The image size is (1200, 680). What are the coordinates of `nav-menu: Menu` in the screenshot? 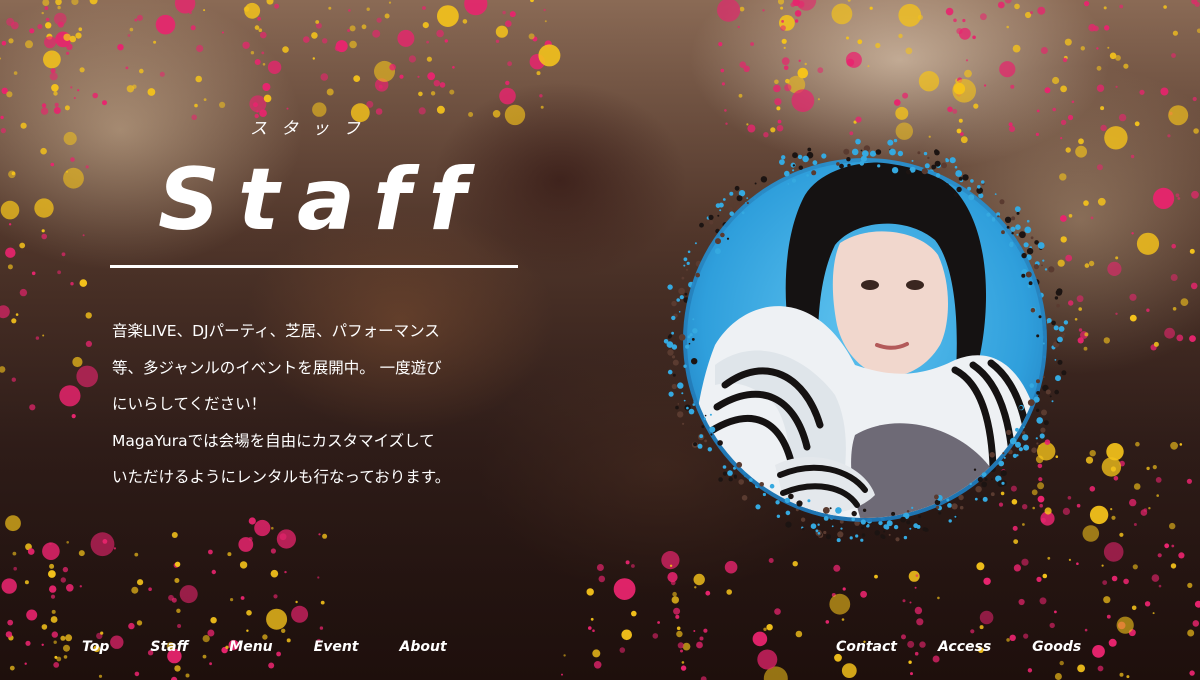 It's located at (250, 647).